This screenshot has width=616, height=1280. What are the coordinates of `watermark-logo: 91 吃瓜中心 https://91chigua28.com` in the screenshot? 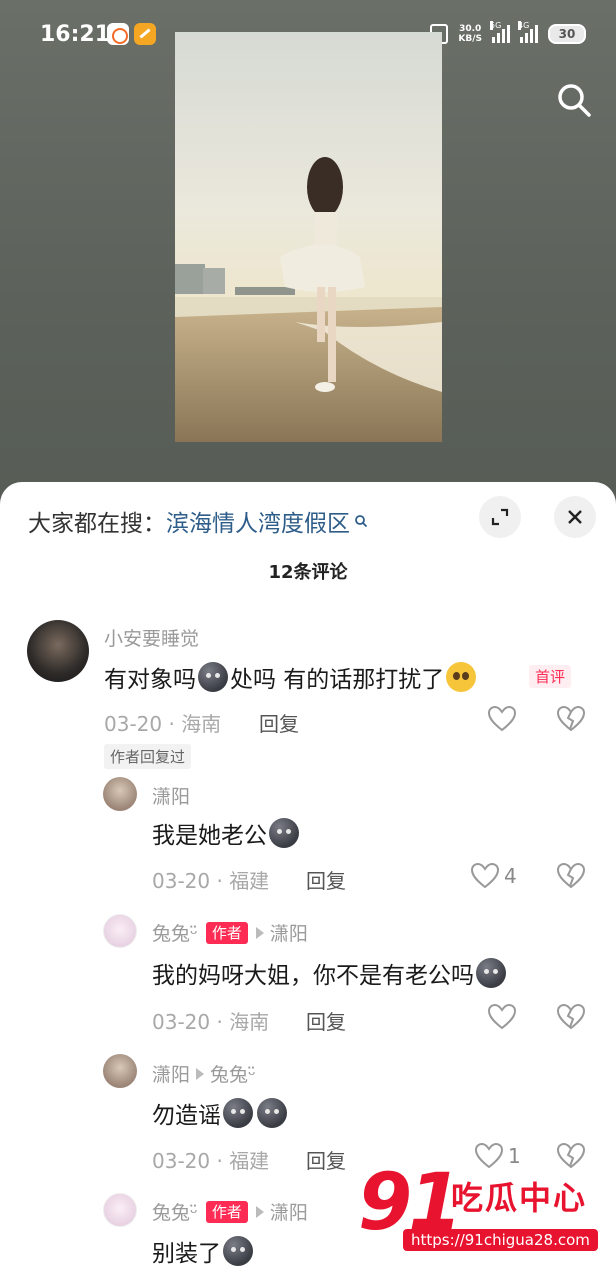 It's located at (478, 1213).